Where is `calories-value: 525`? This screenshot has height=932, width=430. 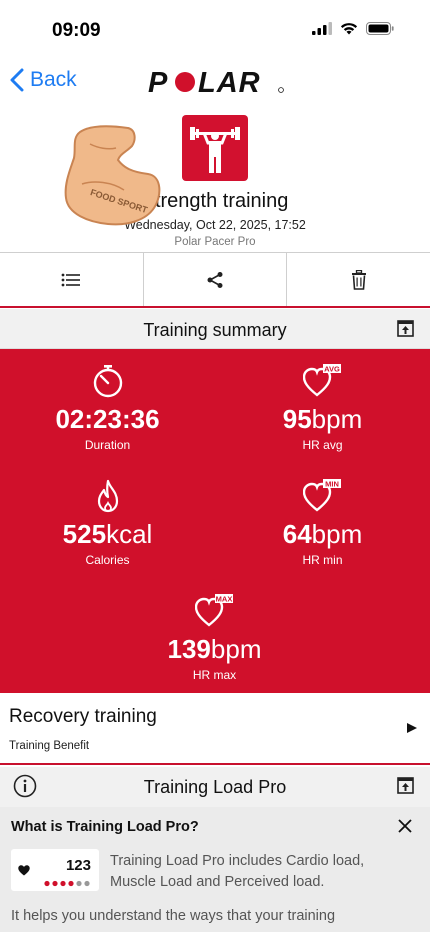
calories-value: 525 is located at coordinates (84, 534).